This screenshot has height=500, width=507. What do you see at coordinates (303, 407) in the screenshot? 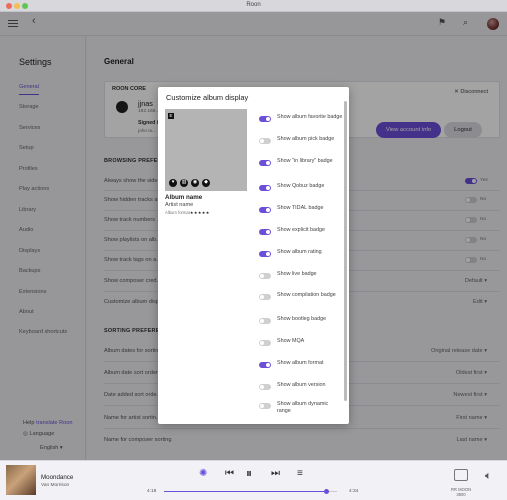
I see `option-label: Show album dynamic range` at bounding box center [303, 407].